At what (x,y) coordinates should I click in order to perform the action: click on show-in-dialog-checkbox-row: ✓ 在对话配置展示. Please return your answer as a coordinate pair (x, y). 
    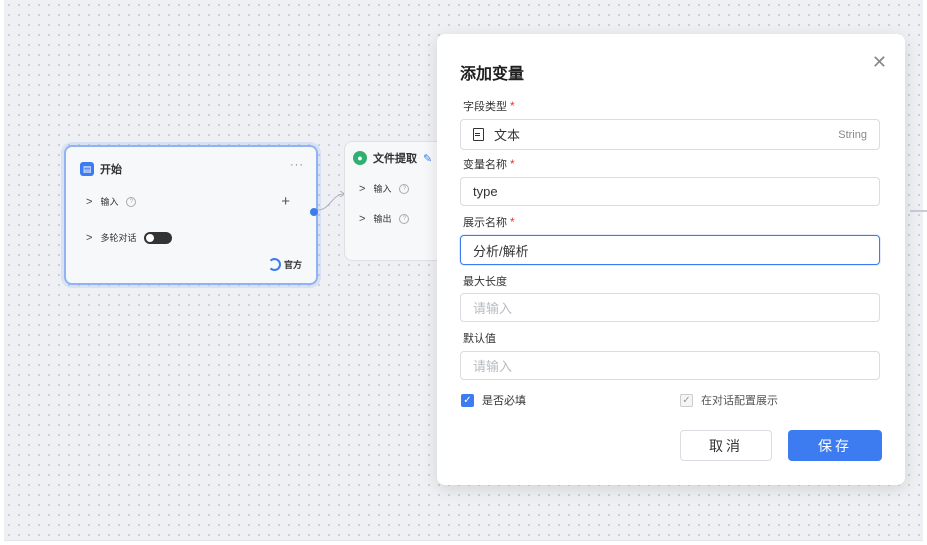
    Looking at the image, I should click on (729, 400).